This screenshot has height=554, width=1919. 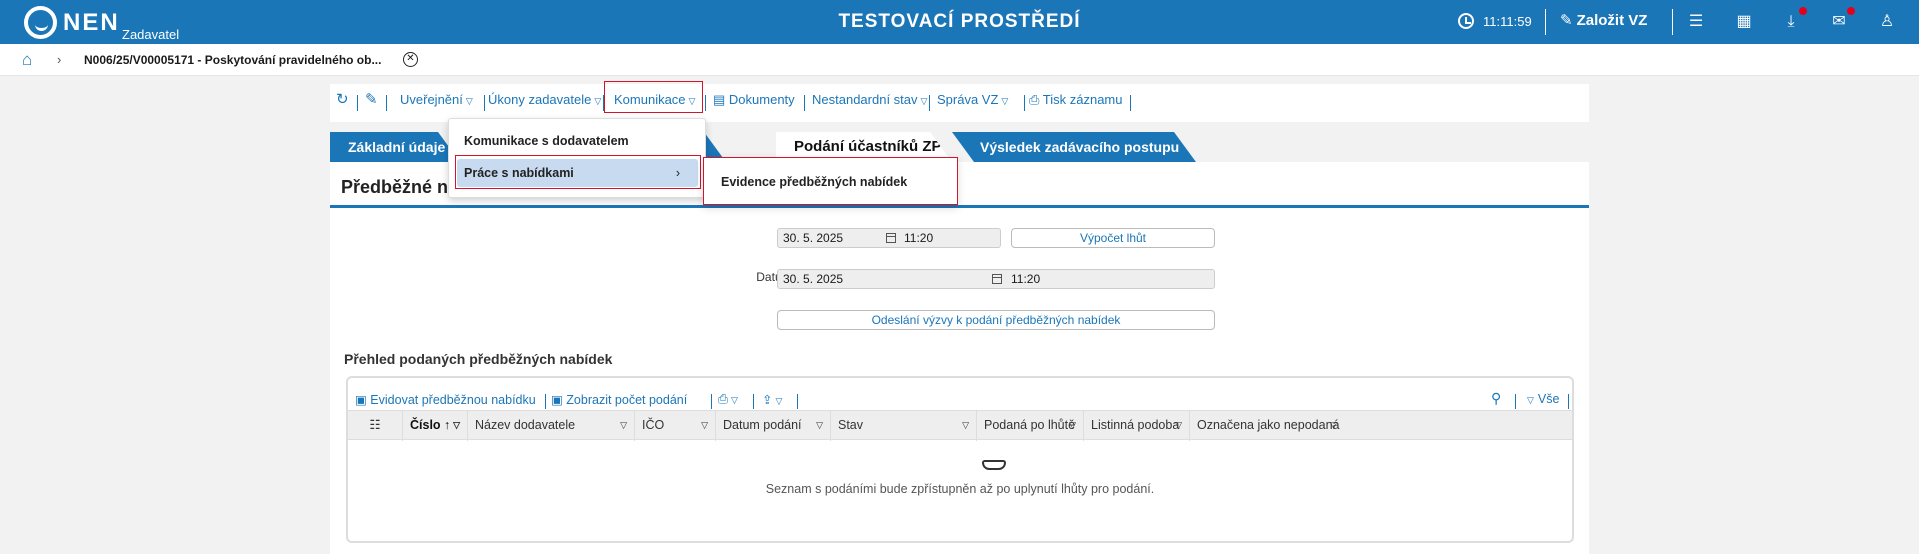 I want to click on create-contract-label: Založit VZ, so click(x=1612, y=20).